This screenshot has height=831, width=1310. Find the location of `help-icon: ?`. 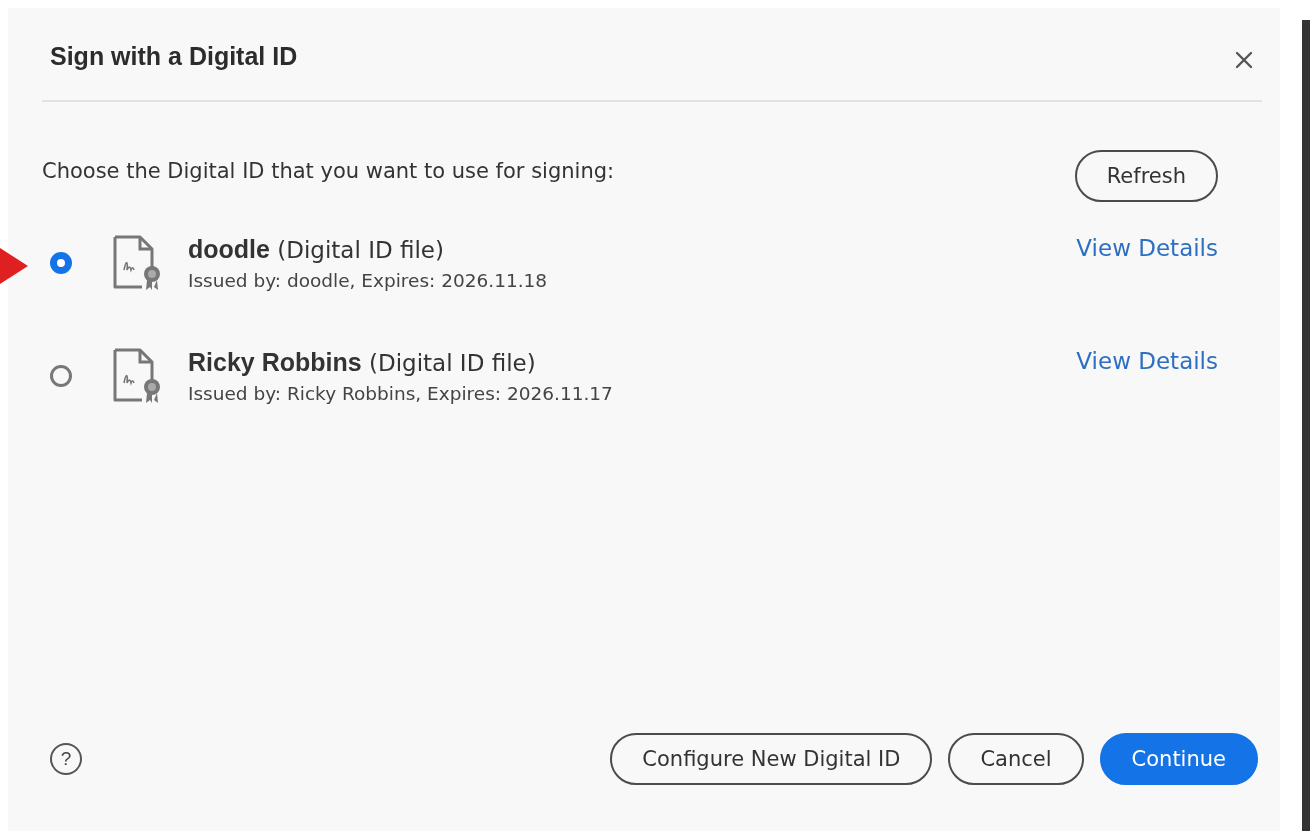

help-icon: ? is located at coordinates (66, 759).